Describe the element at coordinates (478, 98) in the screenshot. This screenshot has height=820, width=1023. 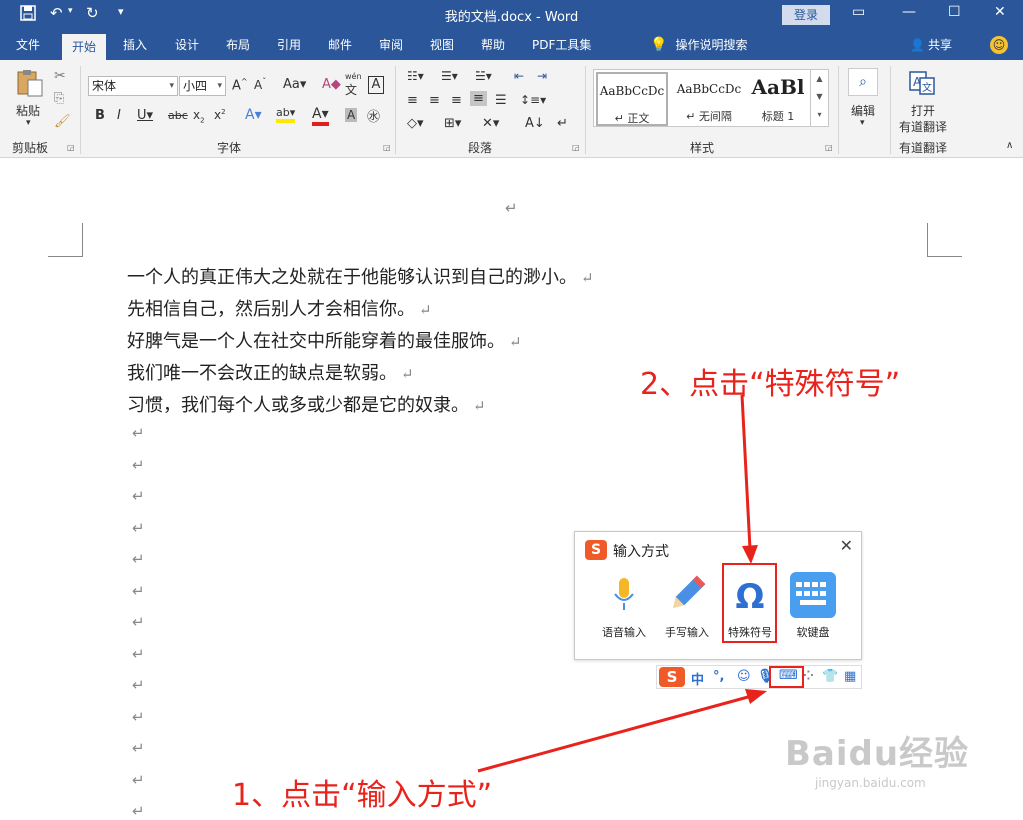
I see `justify-icon: ≡` at that location.